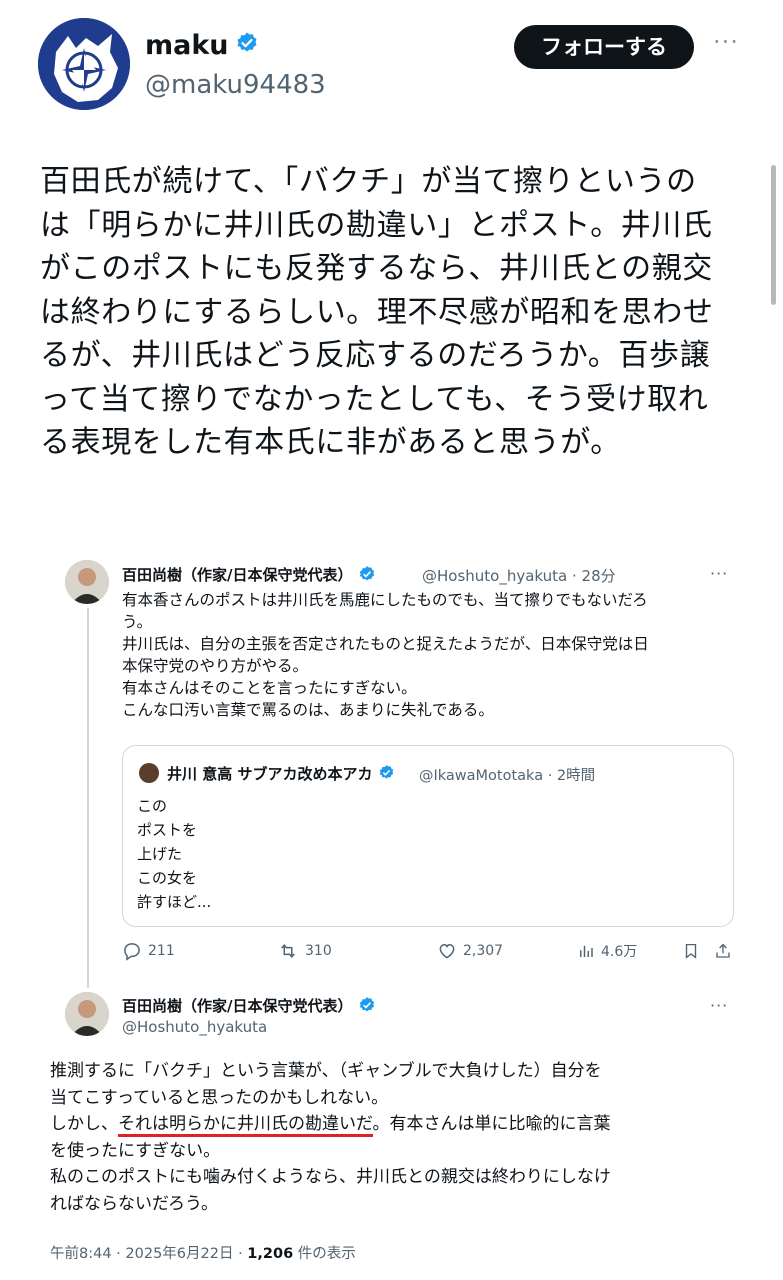  I want to click on post1-actions: 211 310 2,307 4.6万, so click(429, 953).